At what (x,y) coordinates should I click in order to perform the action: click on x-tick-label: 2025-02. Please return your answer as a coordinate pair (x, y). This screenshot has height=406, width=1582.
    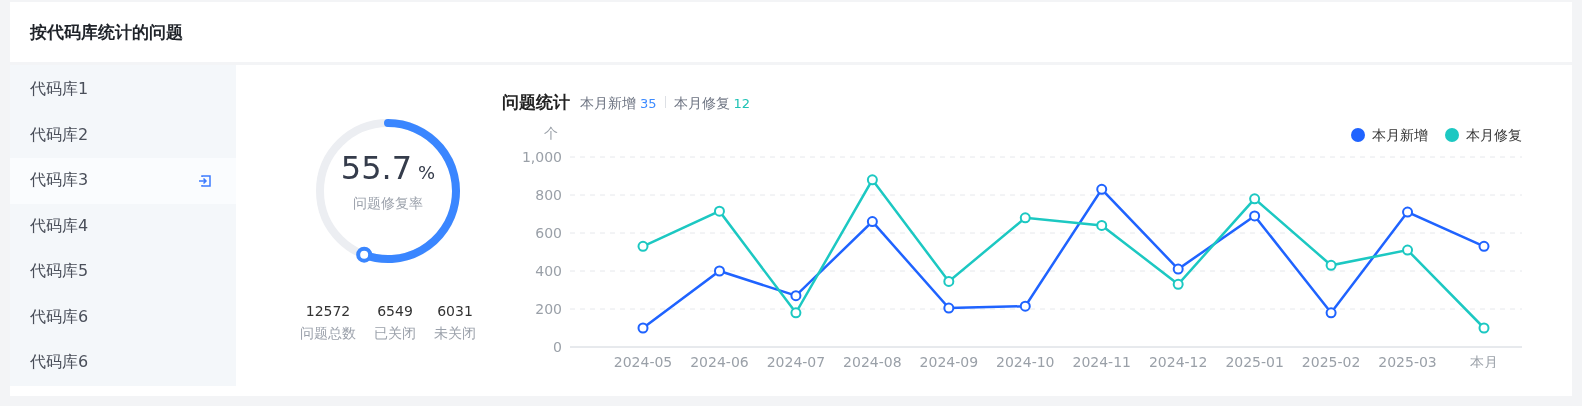
    Looking at the image, I should click on (1331, 361).